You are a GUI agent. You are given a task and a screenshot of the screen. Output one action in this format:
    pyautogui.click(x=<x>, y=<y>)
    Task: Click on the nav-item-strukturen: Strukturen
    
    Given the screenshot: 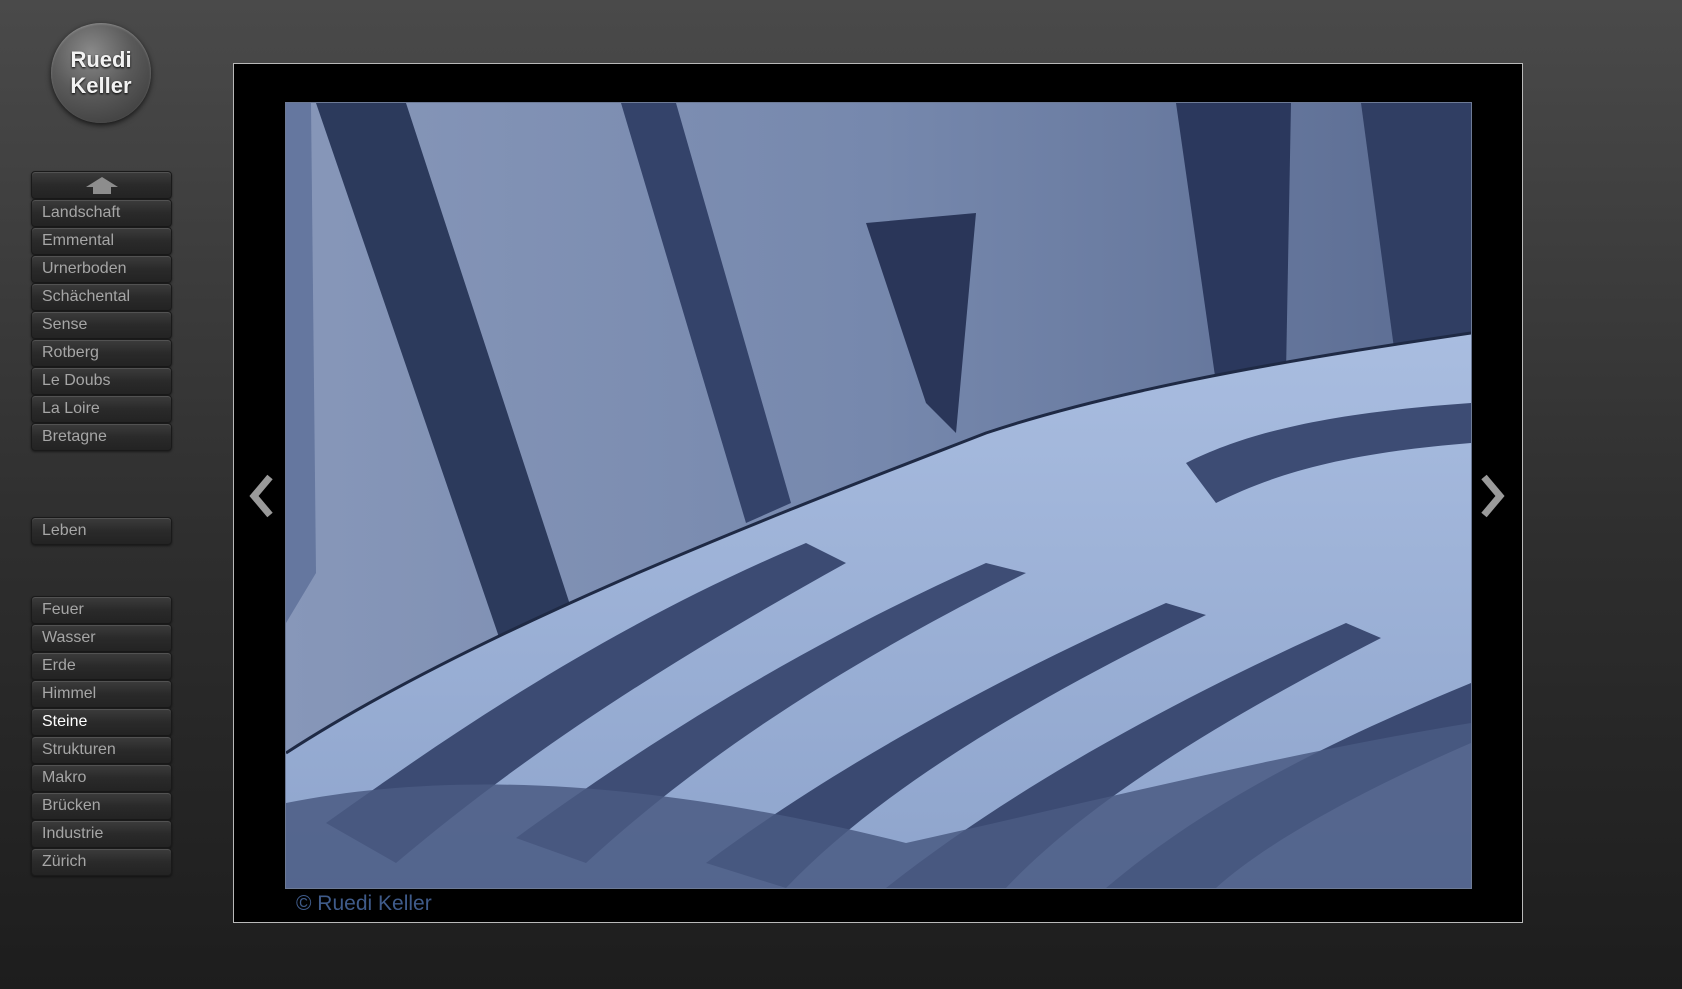 What is the action you would take?
    pyautogui.click(x=101, y=750)
    